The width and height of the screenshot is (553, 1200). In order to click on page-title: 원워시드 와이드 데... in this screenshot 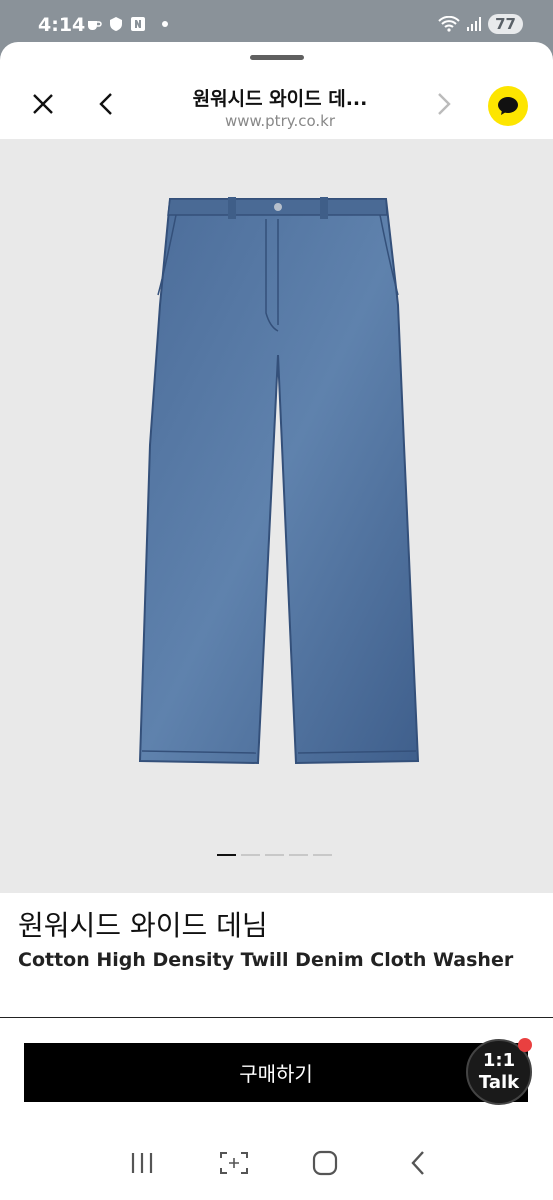, I will do `click(280, 99)`.